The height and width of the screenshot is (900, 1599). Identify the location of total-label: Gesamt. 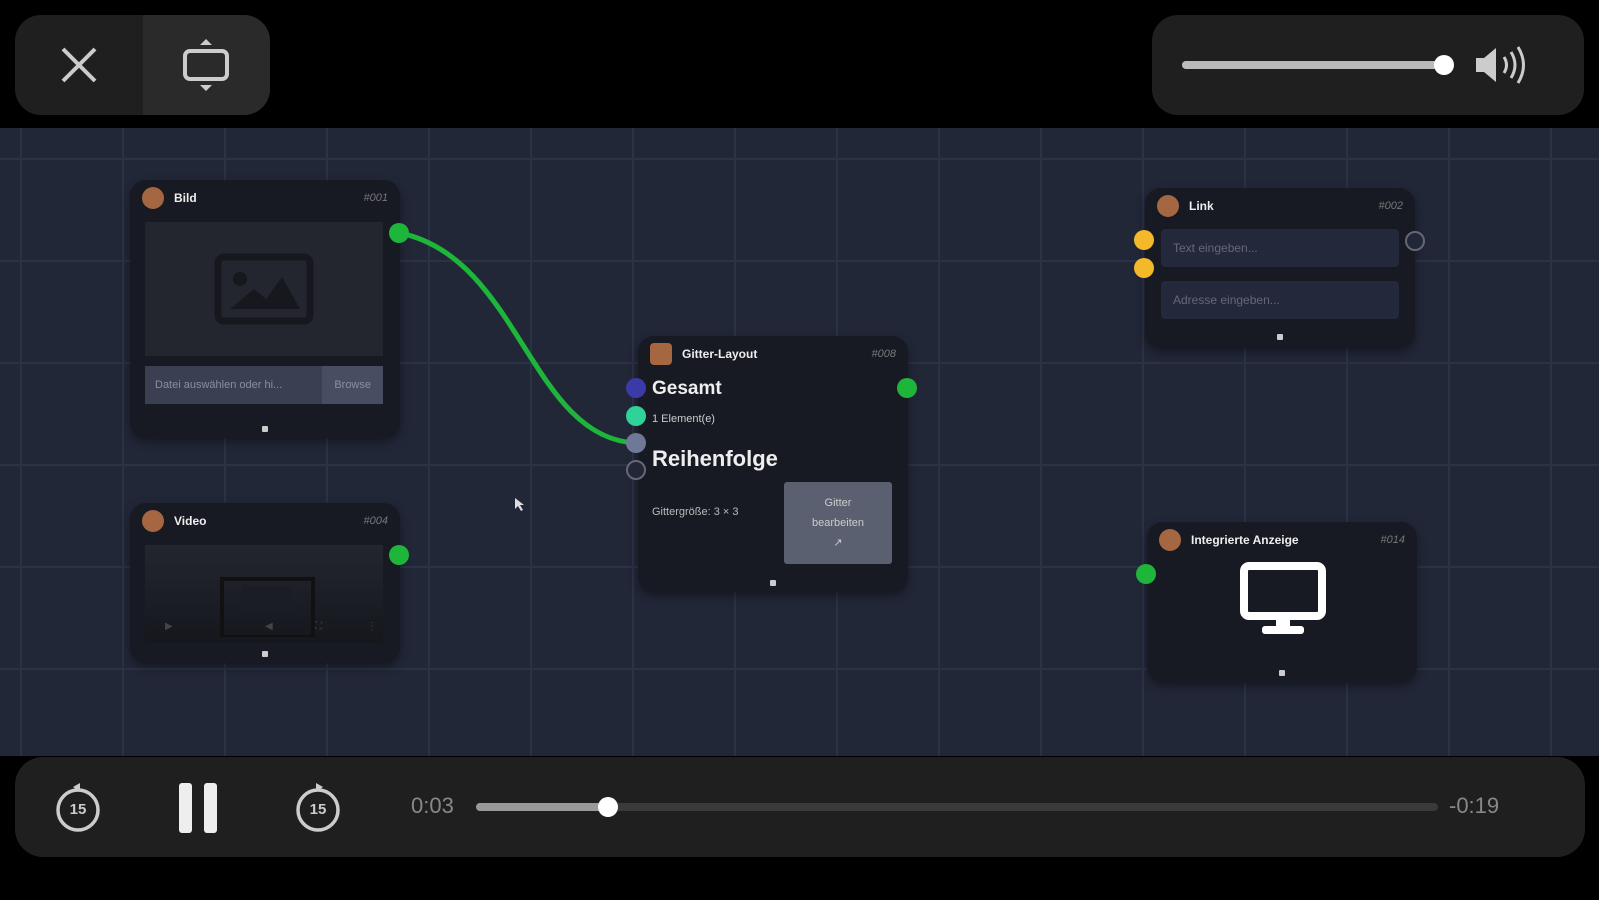
(687, 388).